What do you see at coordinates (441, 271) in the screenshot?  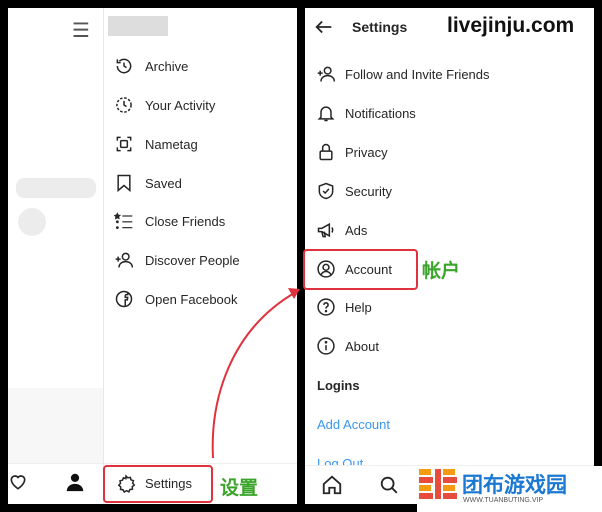 I see `annotation-account-cn: 帐户` at bounding box center [441, 271].